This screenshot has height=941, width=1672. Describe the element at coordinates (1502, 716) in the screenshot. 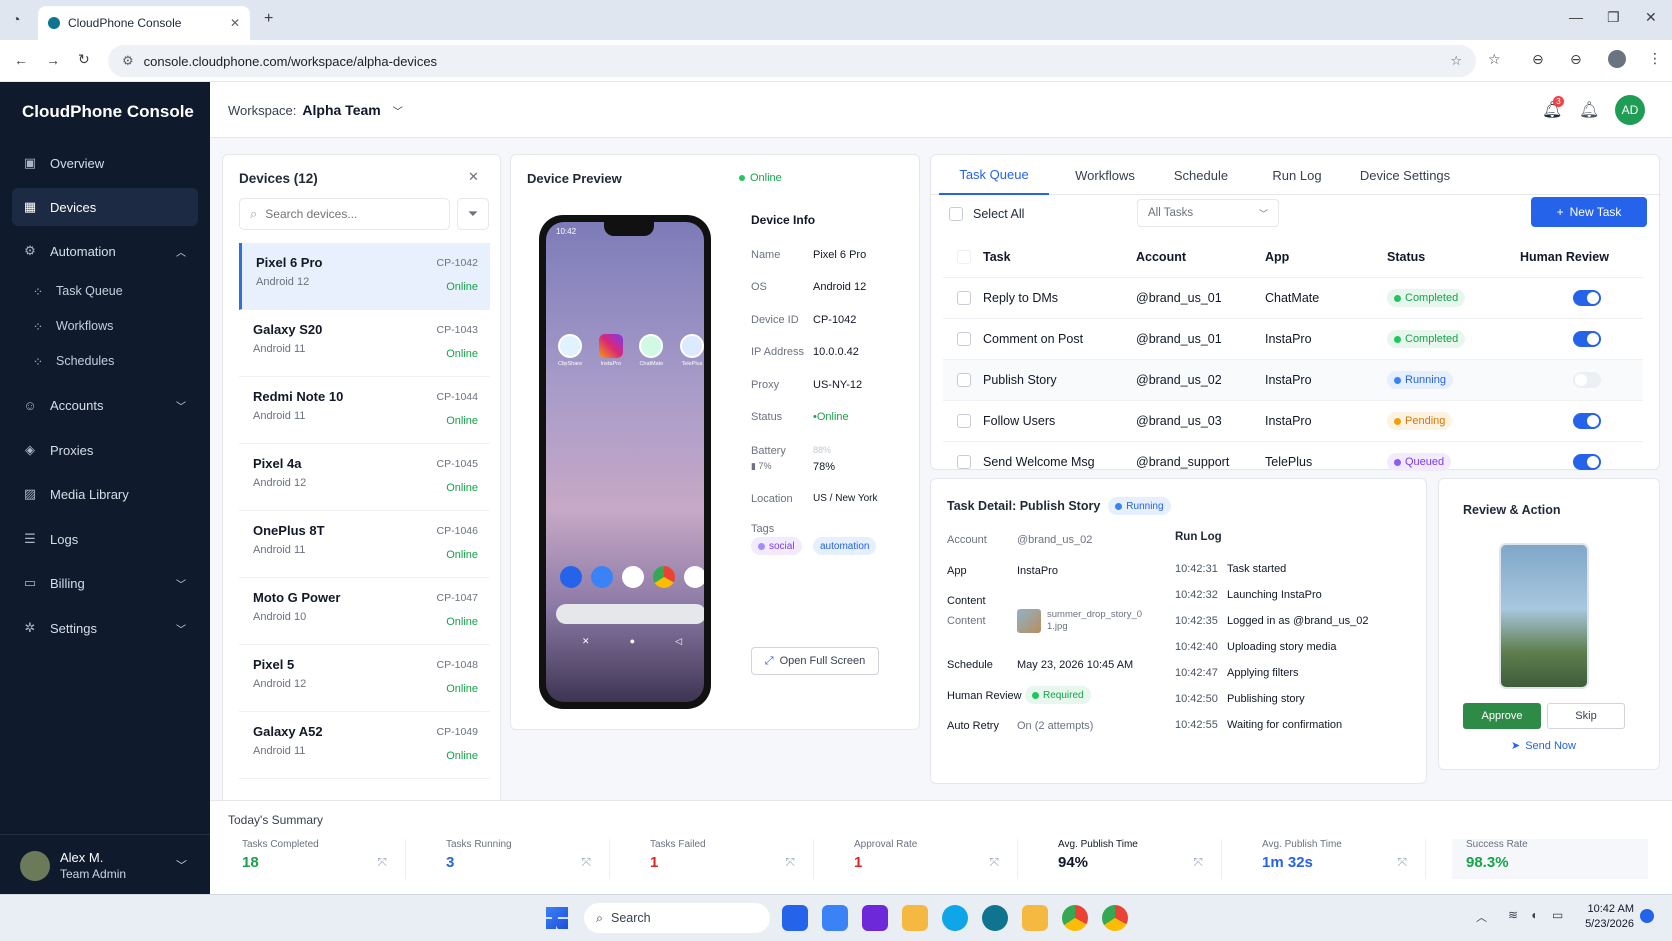

I see `approve-button: Approve` at that location.